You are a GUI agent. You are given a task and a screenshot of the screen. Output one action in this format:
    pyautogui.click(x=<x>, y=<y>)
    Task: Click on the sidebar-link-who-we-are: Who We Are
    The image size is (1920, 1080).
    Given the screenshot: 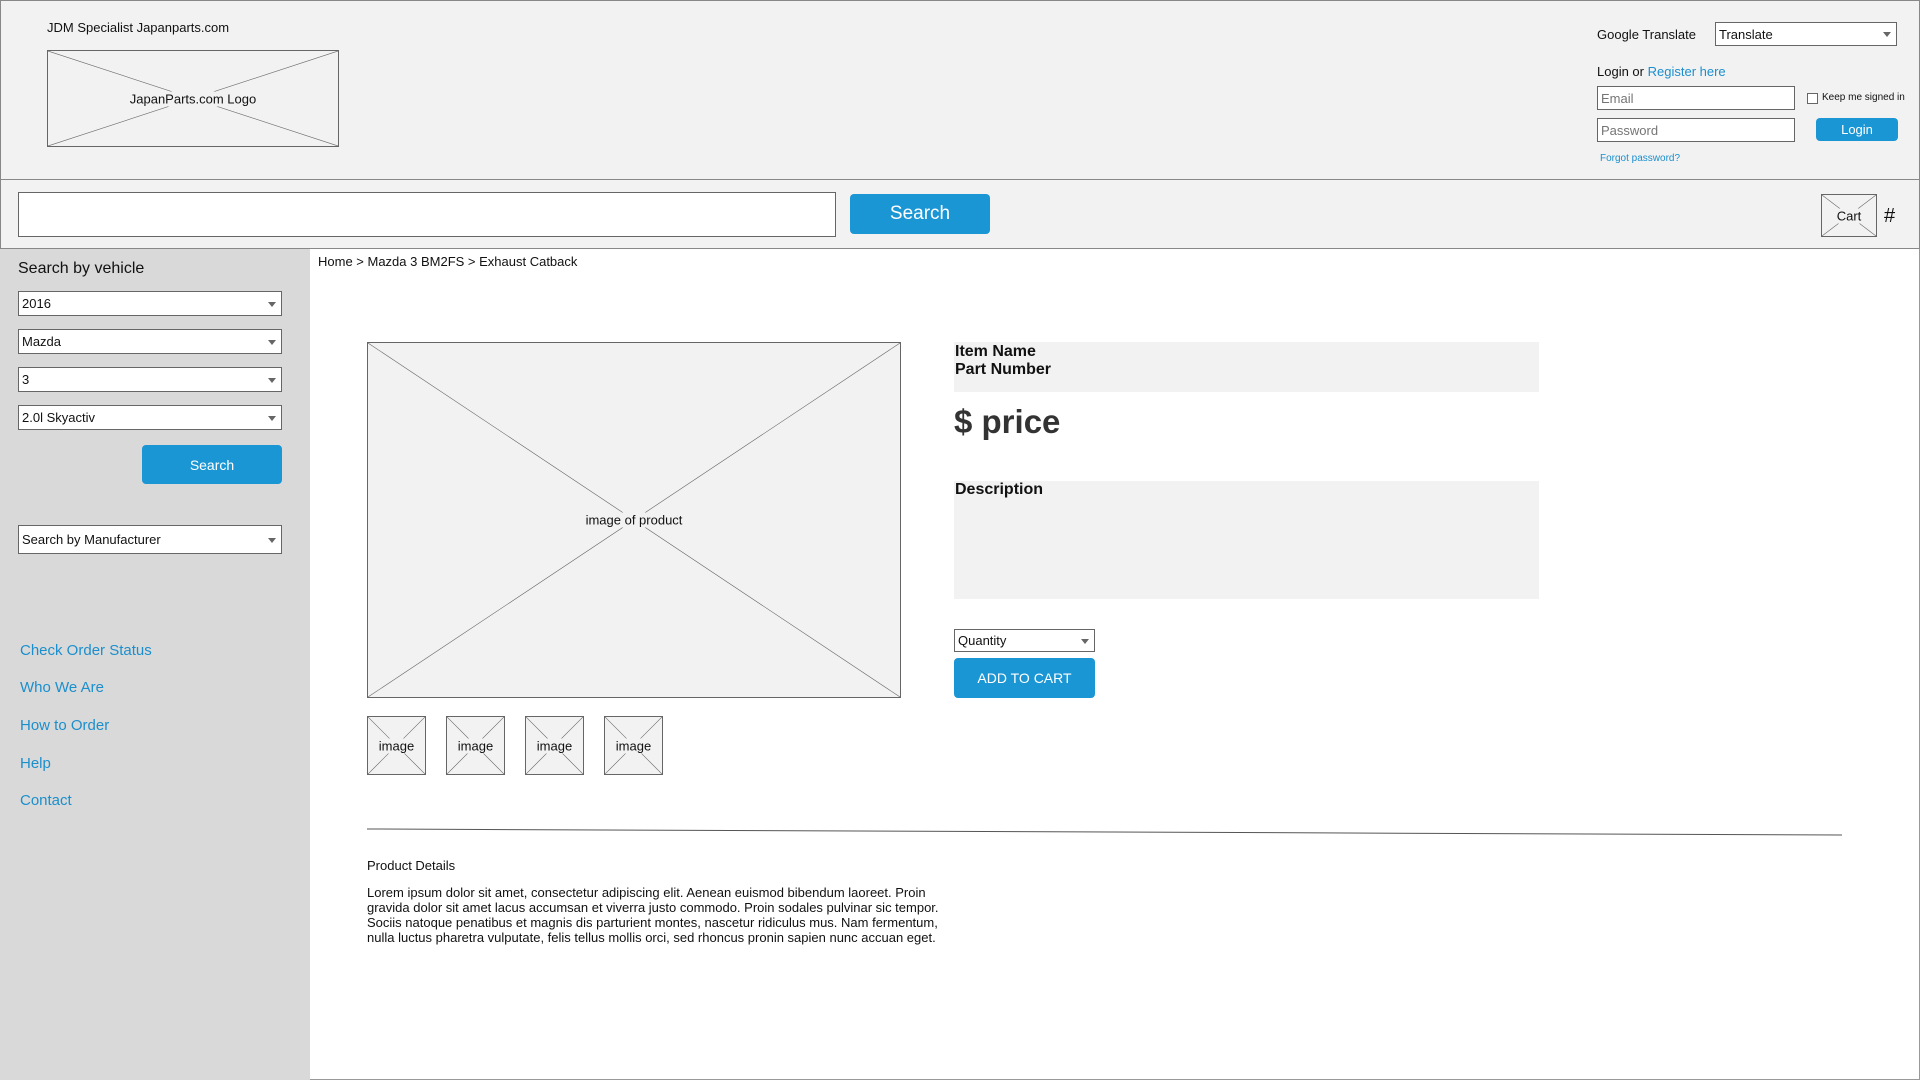 What is the action you would take?
    pyautogui.click(x=62, y=687)
    